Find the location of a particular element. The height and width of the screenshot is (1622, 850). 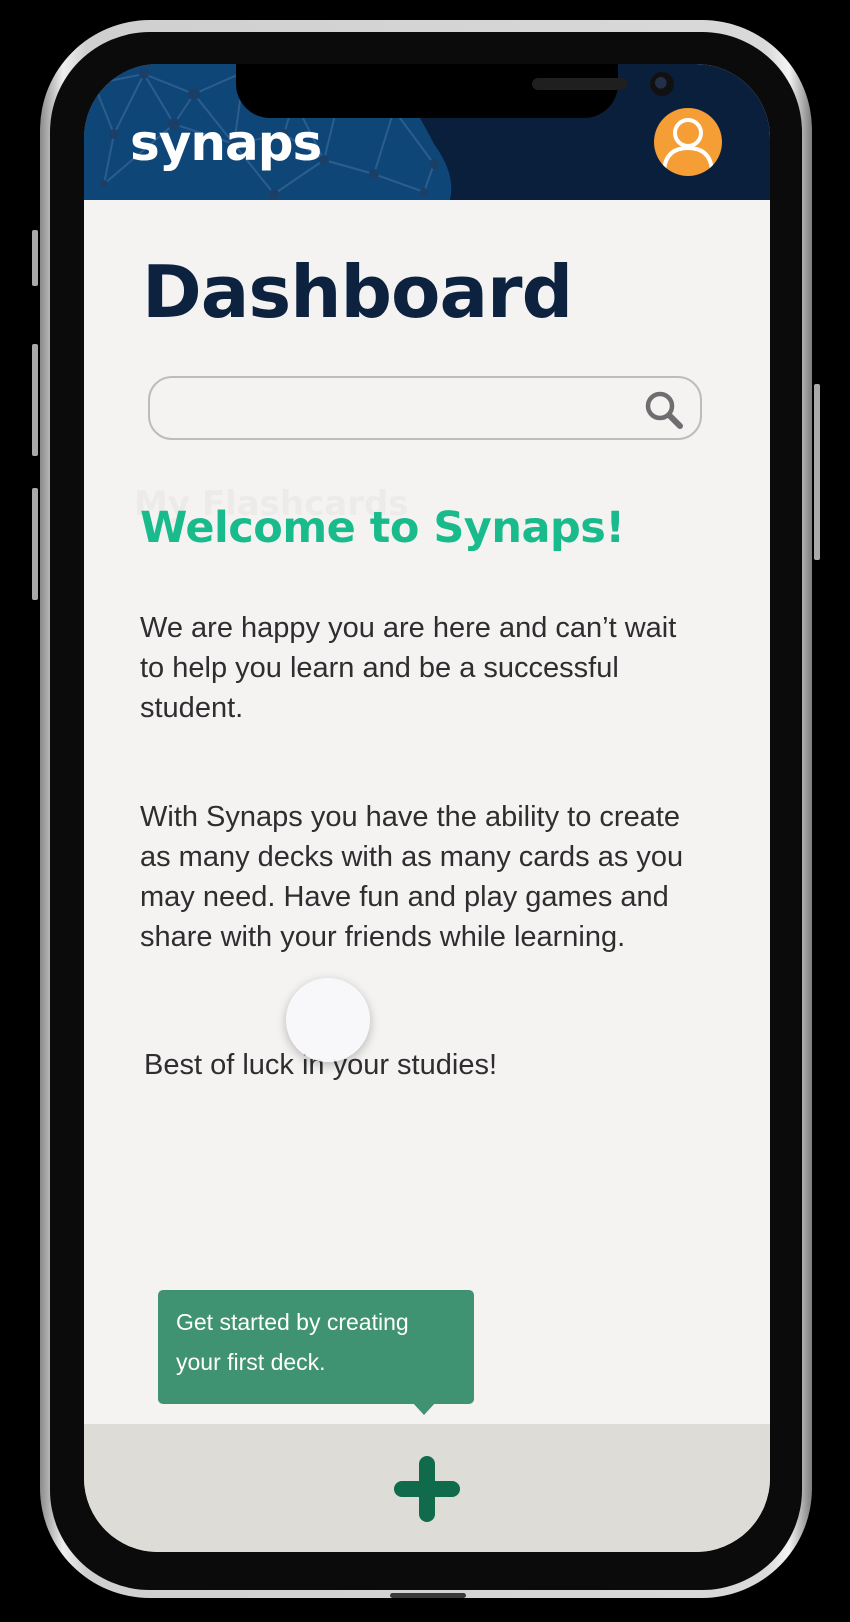

touch-indicator is located at coordinates (328, 1020).